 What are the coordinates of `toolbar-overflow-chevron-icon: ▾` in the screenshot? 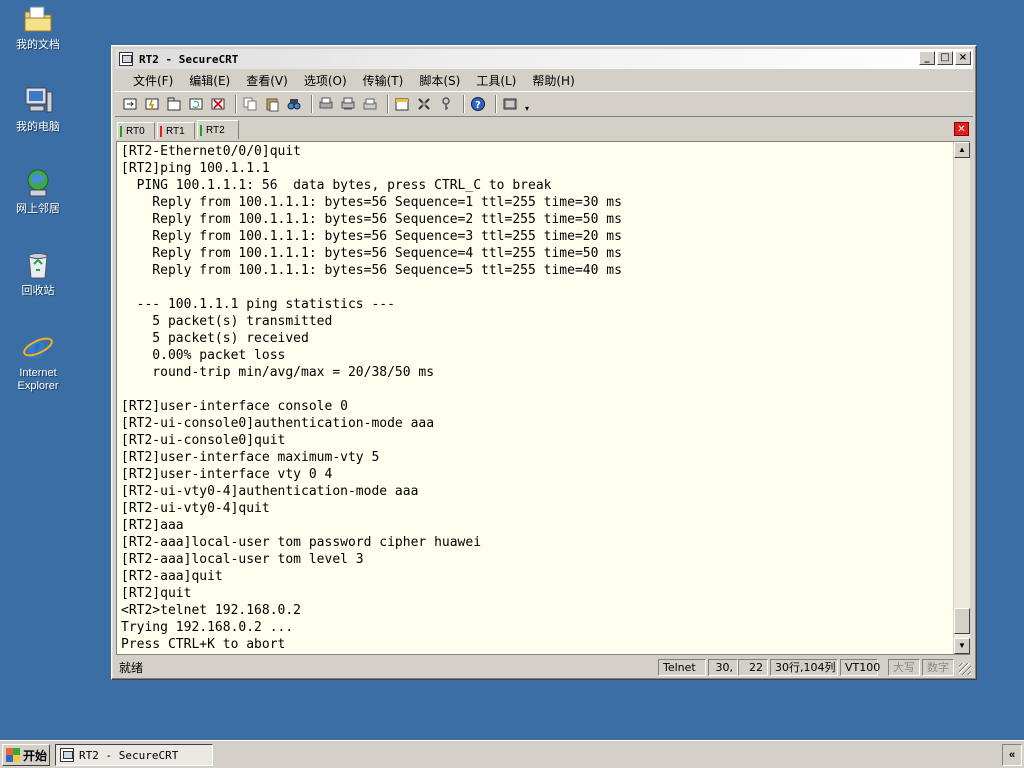 It's located at (527, 104).